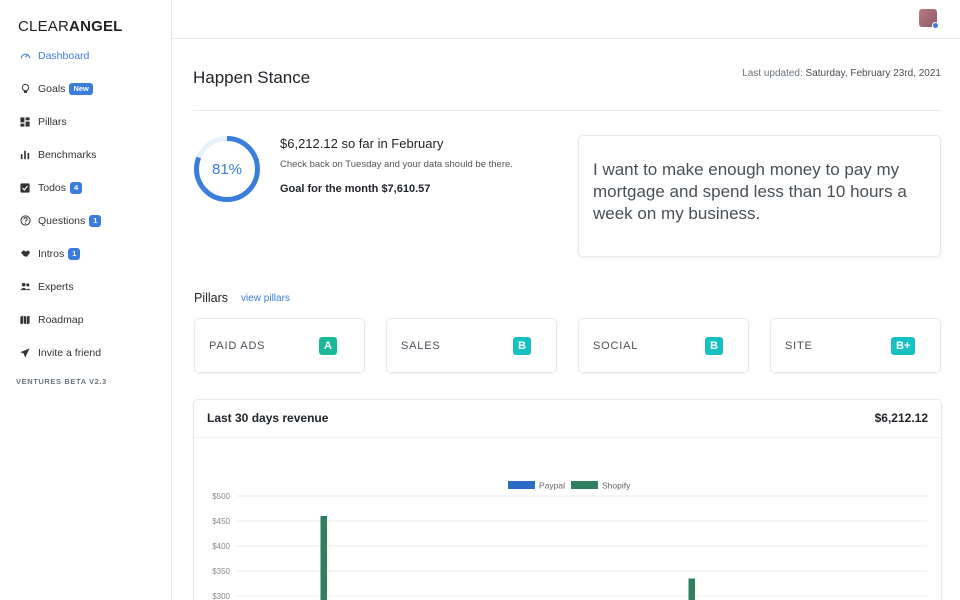 Image resolution: width=960 pixels, height=600 pixels. Describe the element at coordinates (67, 154) in the screenshot. I see `sidebar-item-label: Benchmarks` at that location.